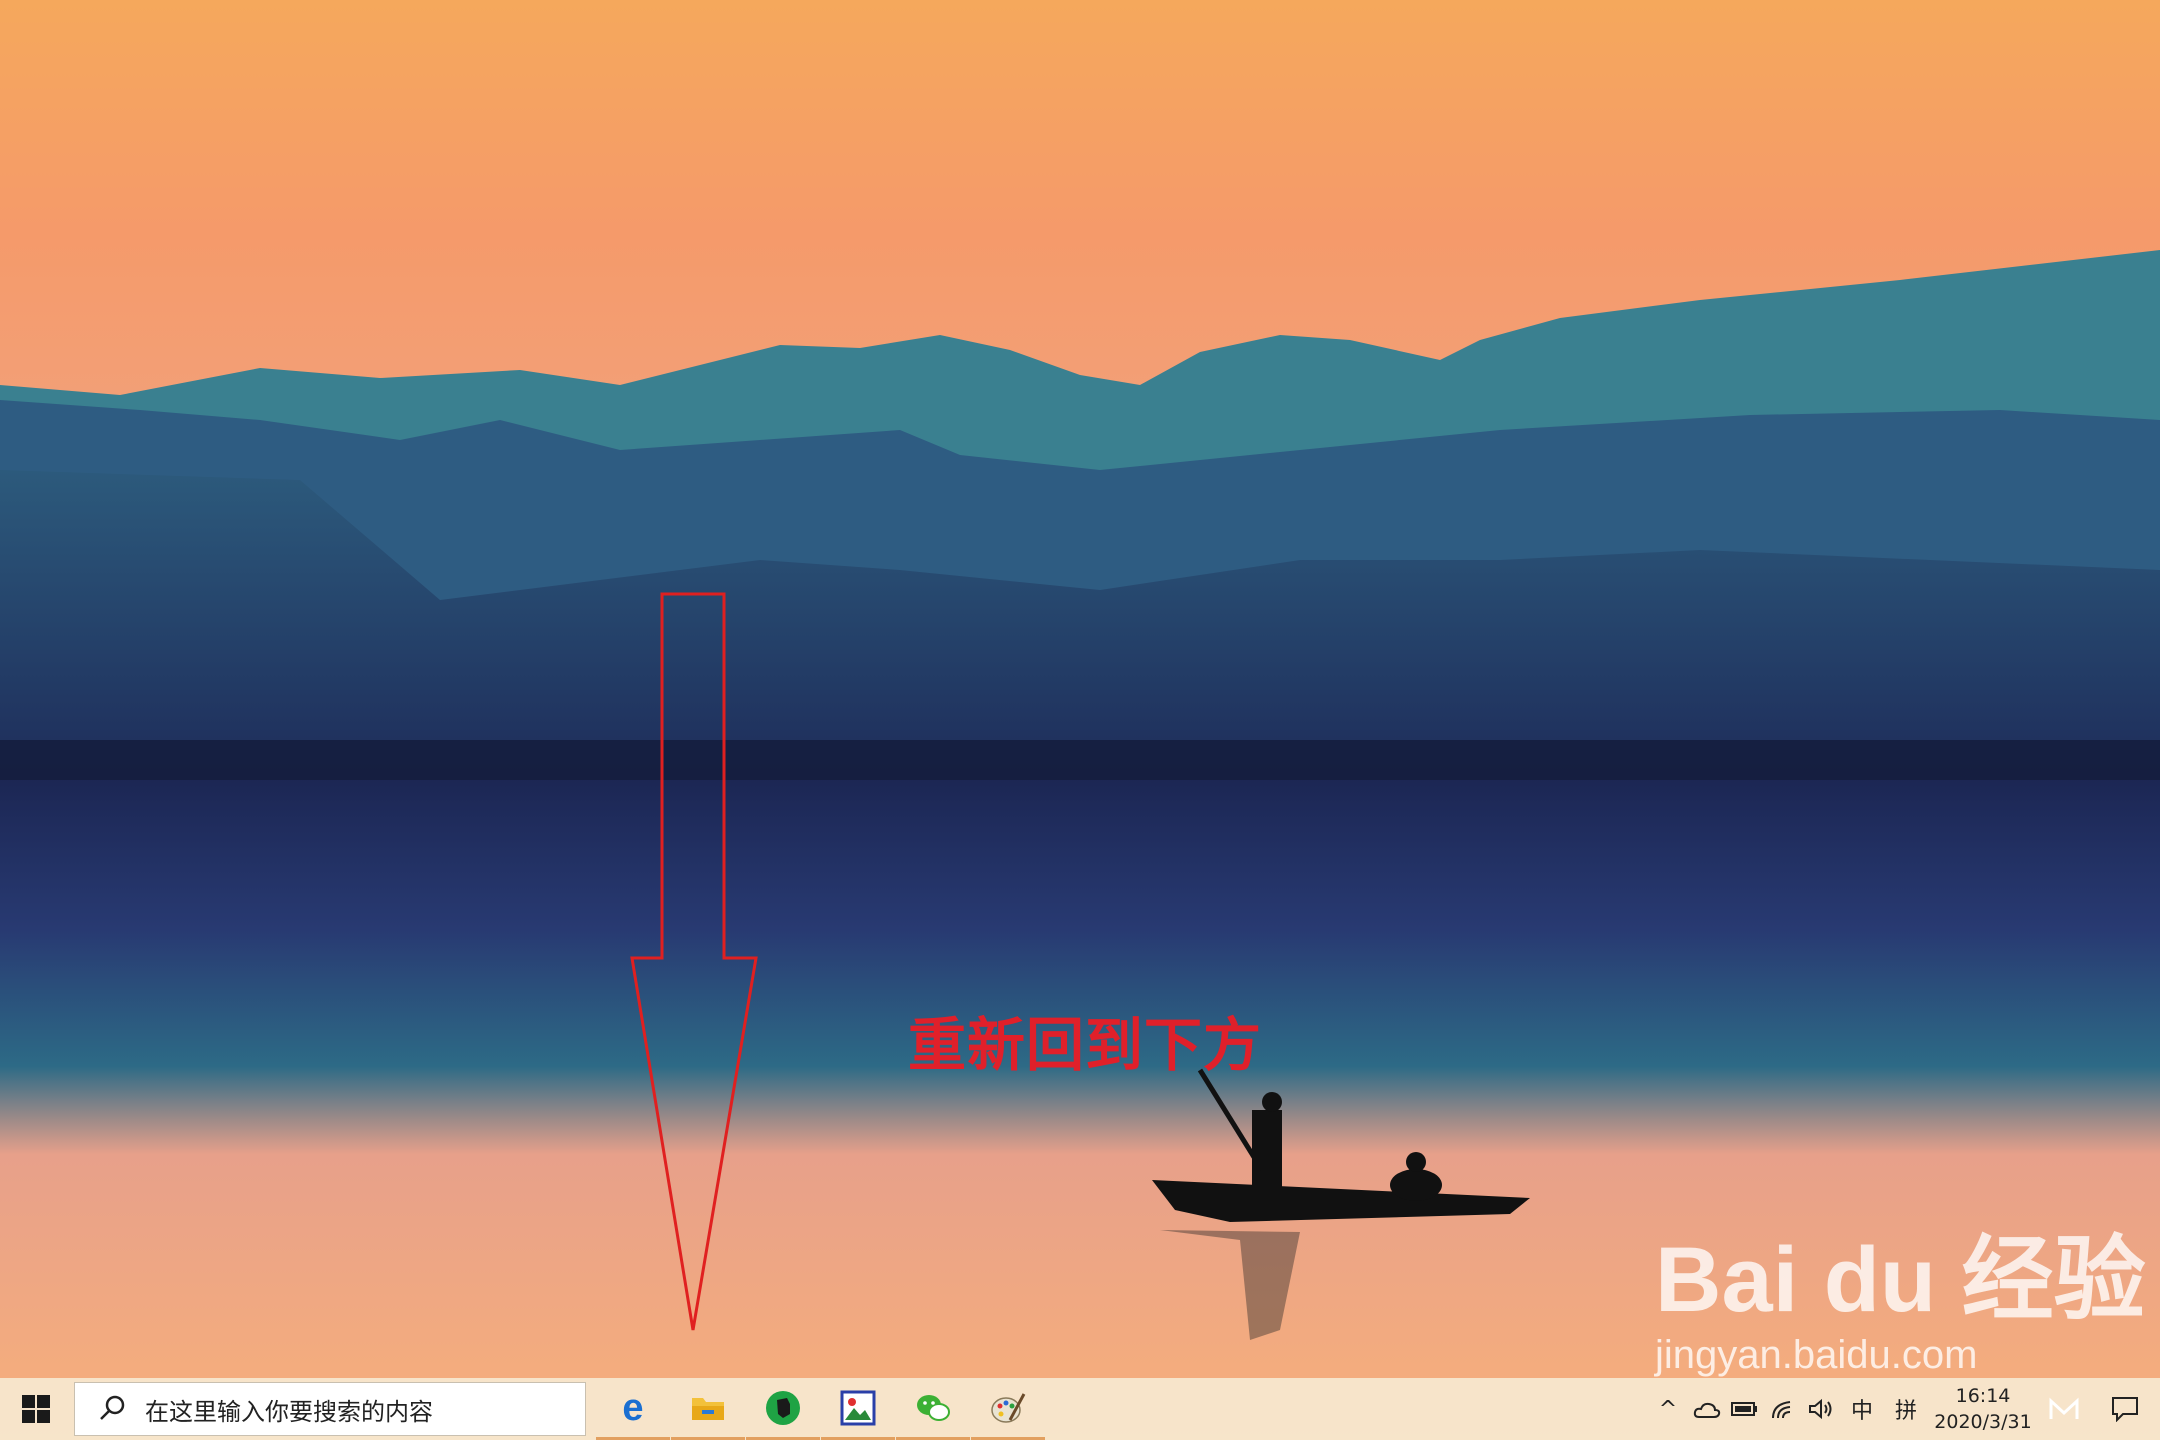 Image resolution: width=2160 pixels, height=1440 pixels. I want to click on taskbar-edge: e, so click(633, 1409).